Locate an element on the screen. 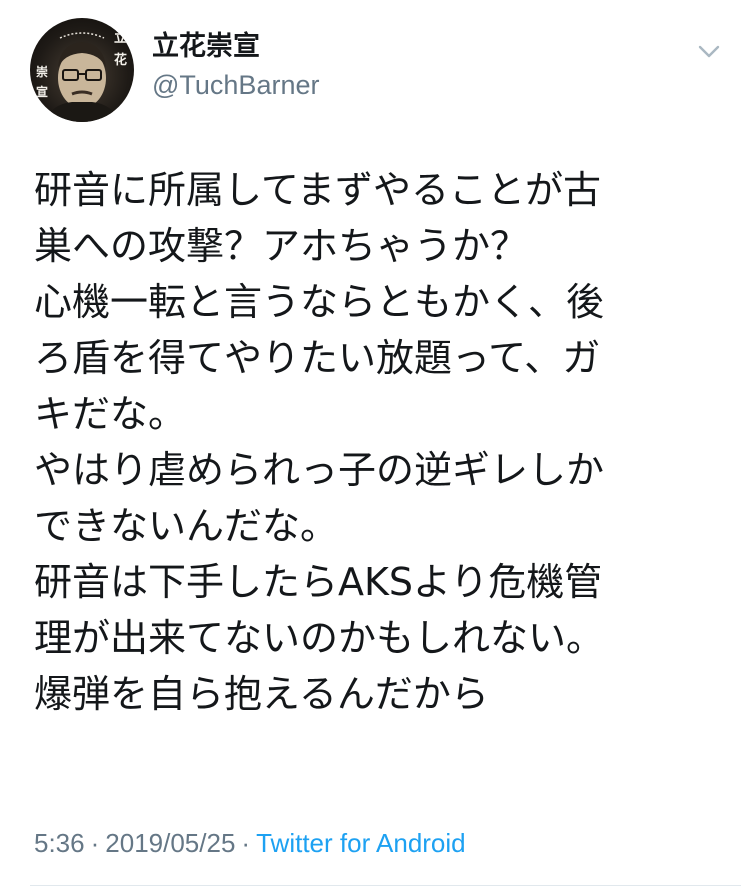 The height and width of the screenshot is (894, 741). avatar: 立 花 崇 宣 is located at coordinates (82, 70).